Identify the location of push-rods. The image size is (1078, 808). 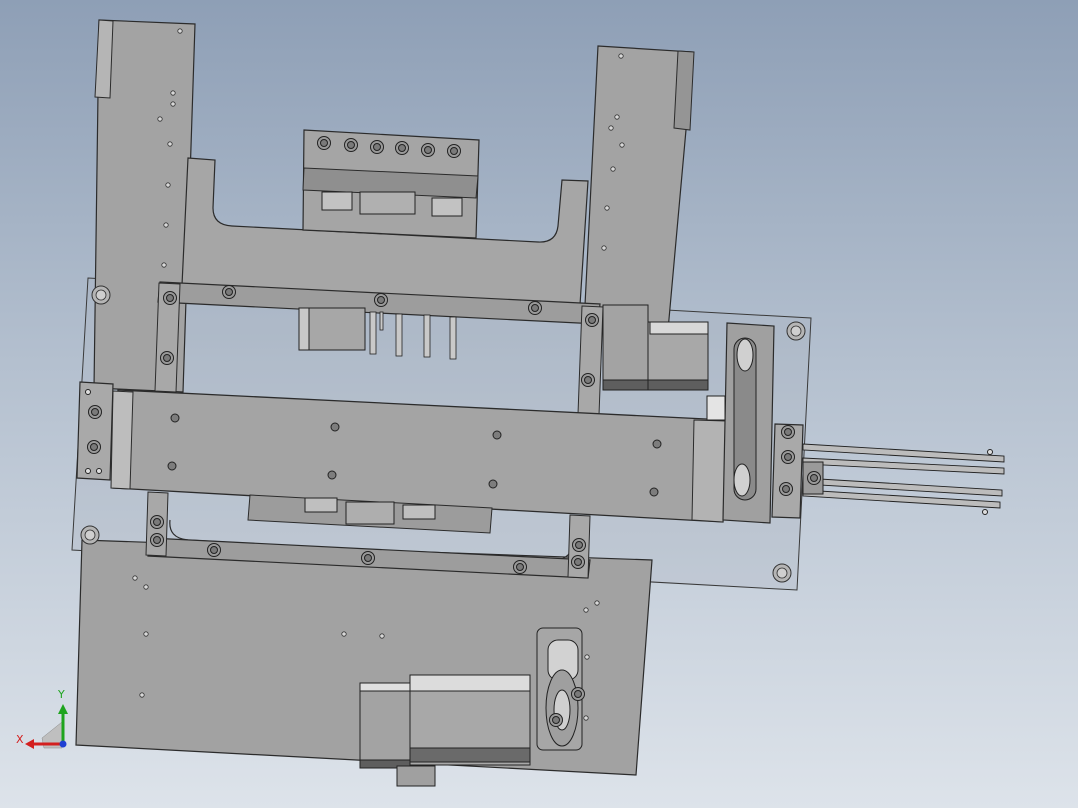
(903, 476).